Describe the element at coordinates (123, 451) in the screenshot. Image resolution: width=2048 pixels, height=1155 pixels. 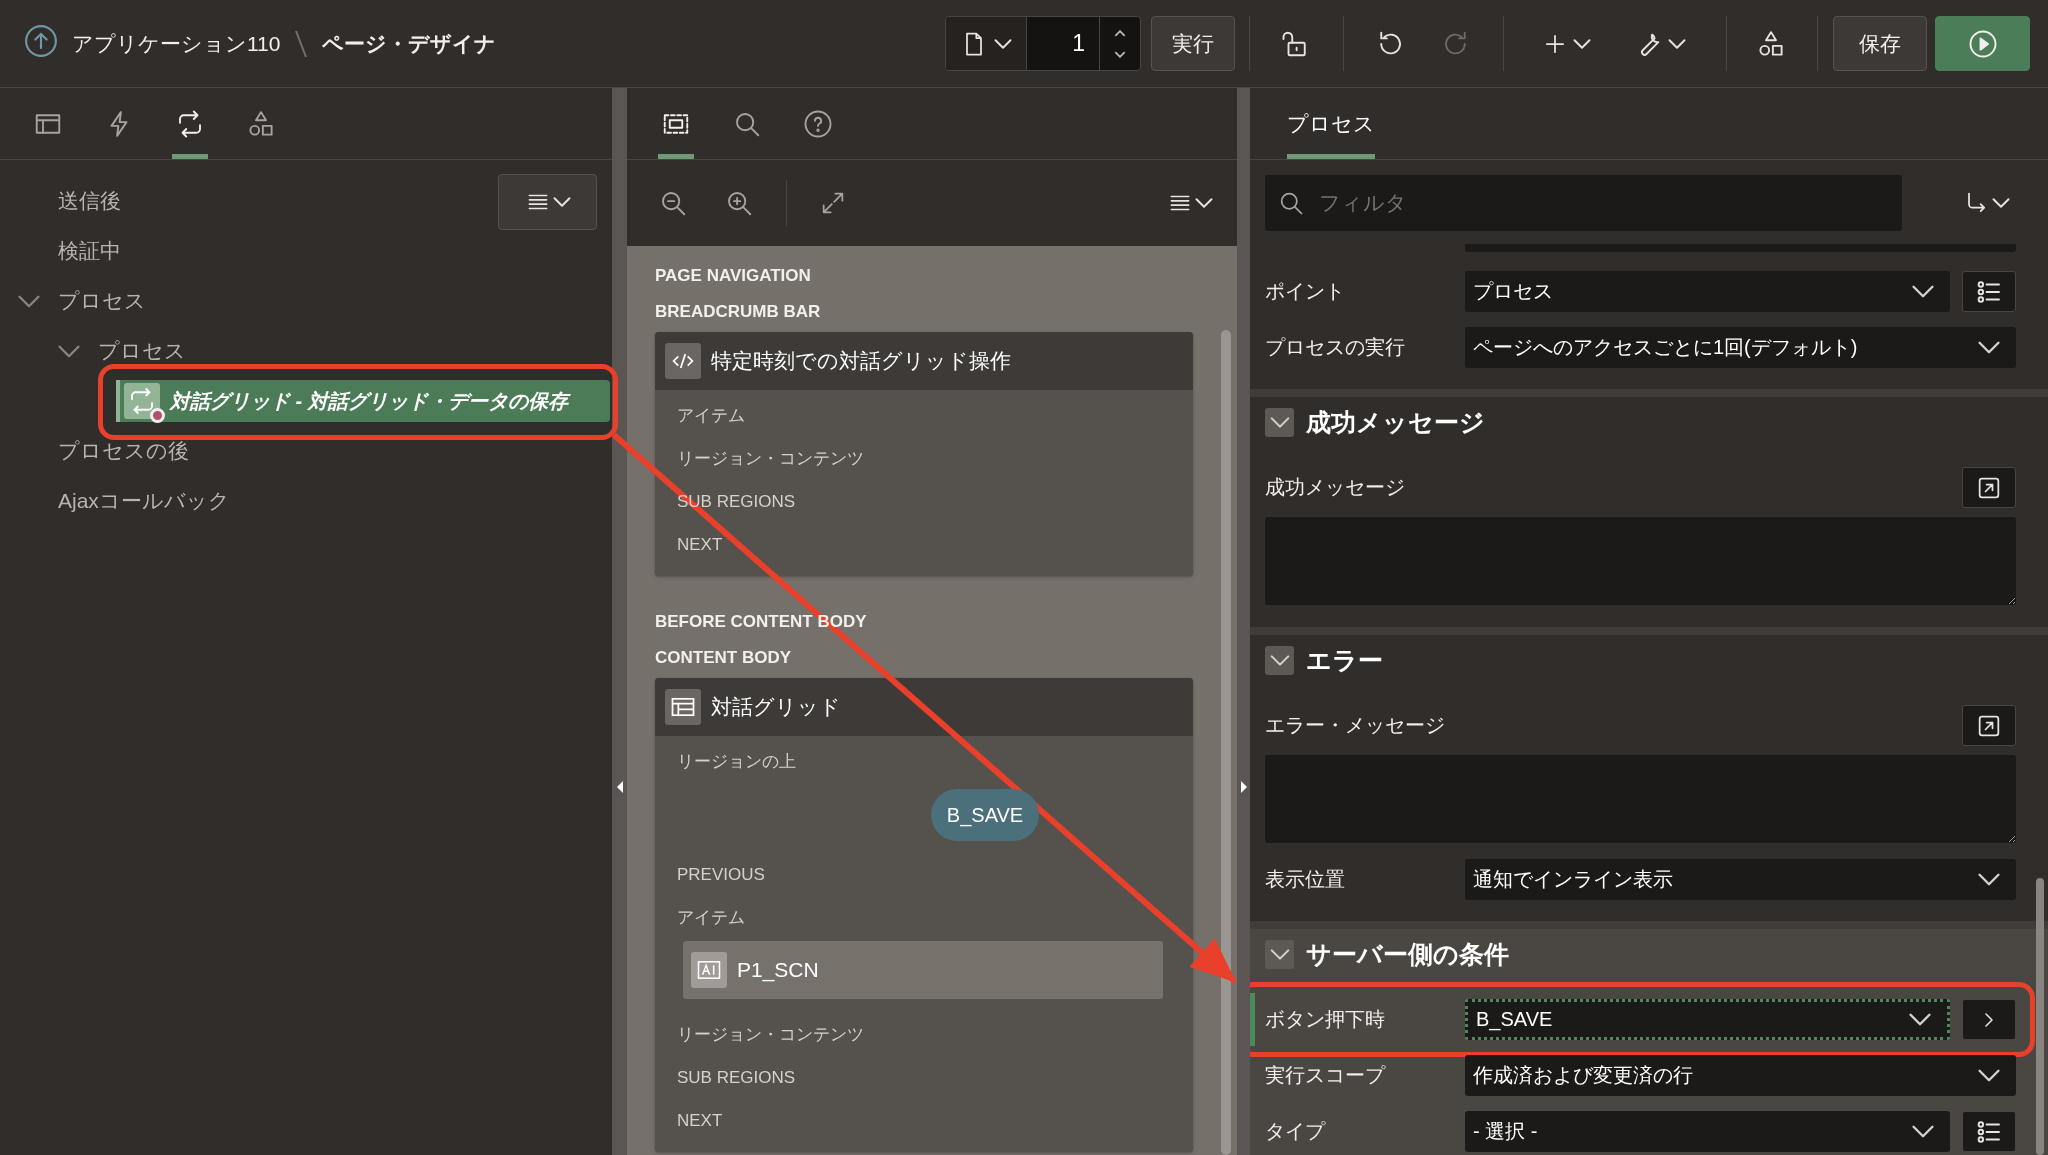
I see `tree-item: プロセスの後` at that location.